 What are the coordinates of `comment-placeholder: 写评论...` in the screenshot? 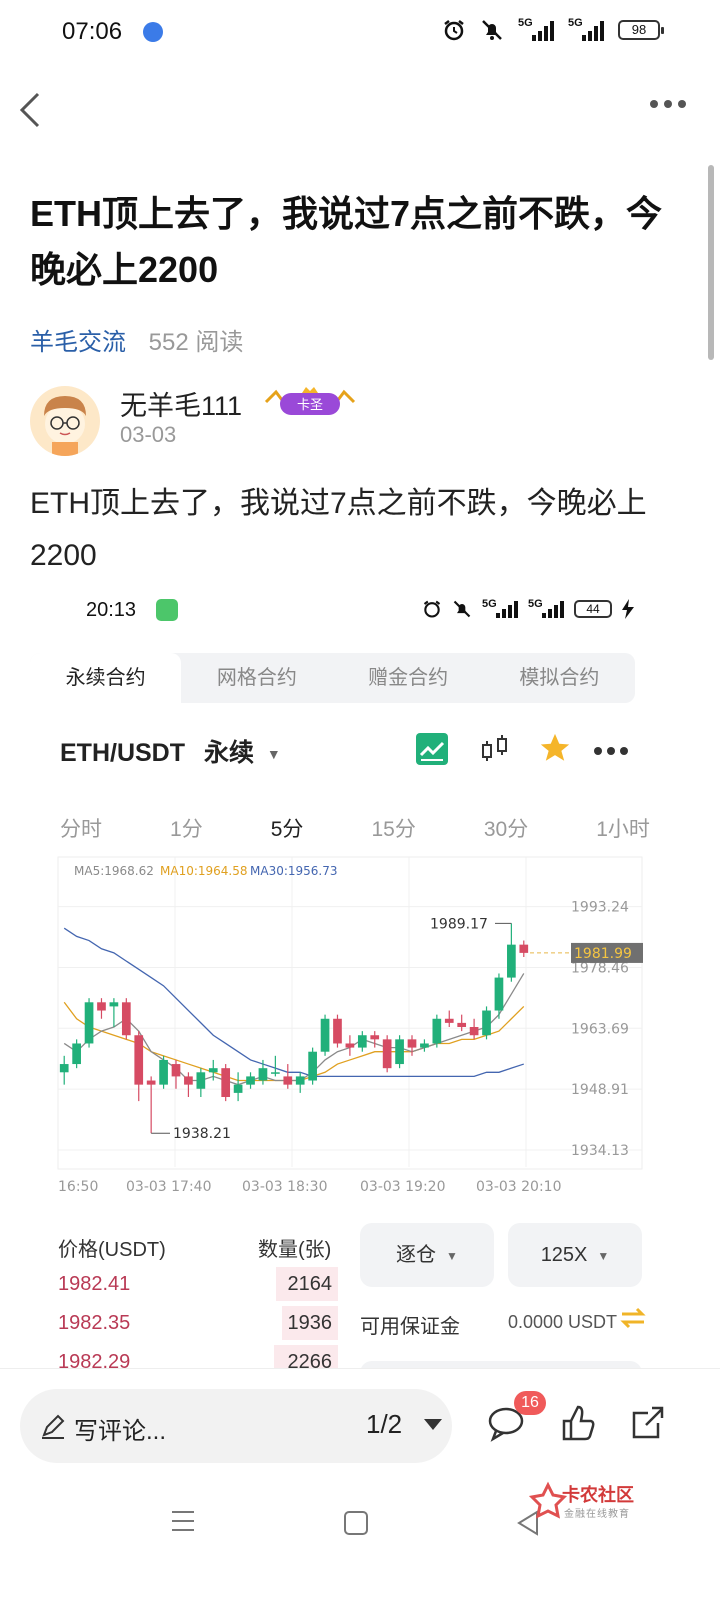 It's located at (120, 1431).